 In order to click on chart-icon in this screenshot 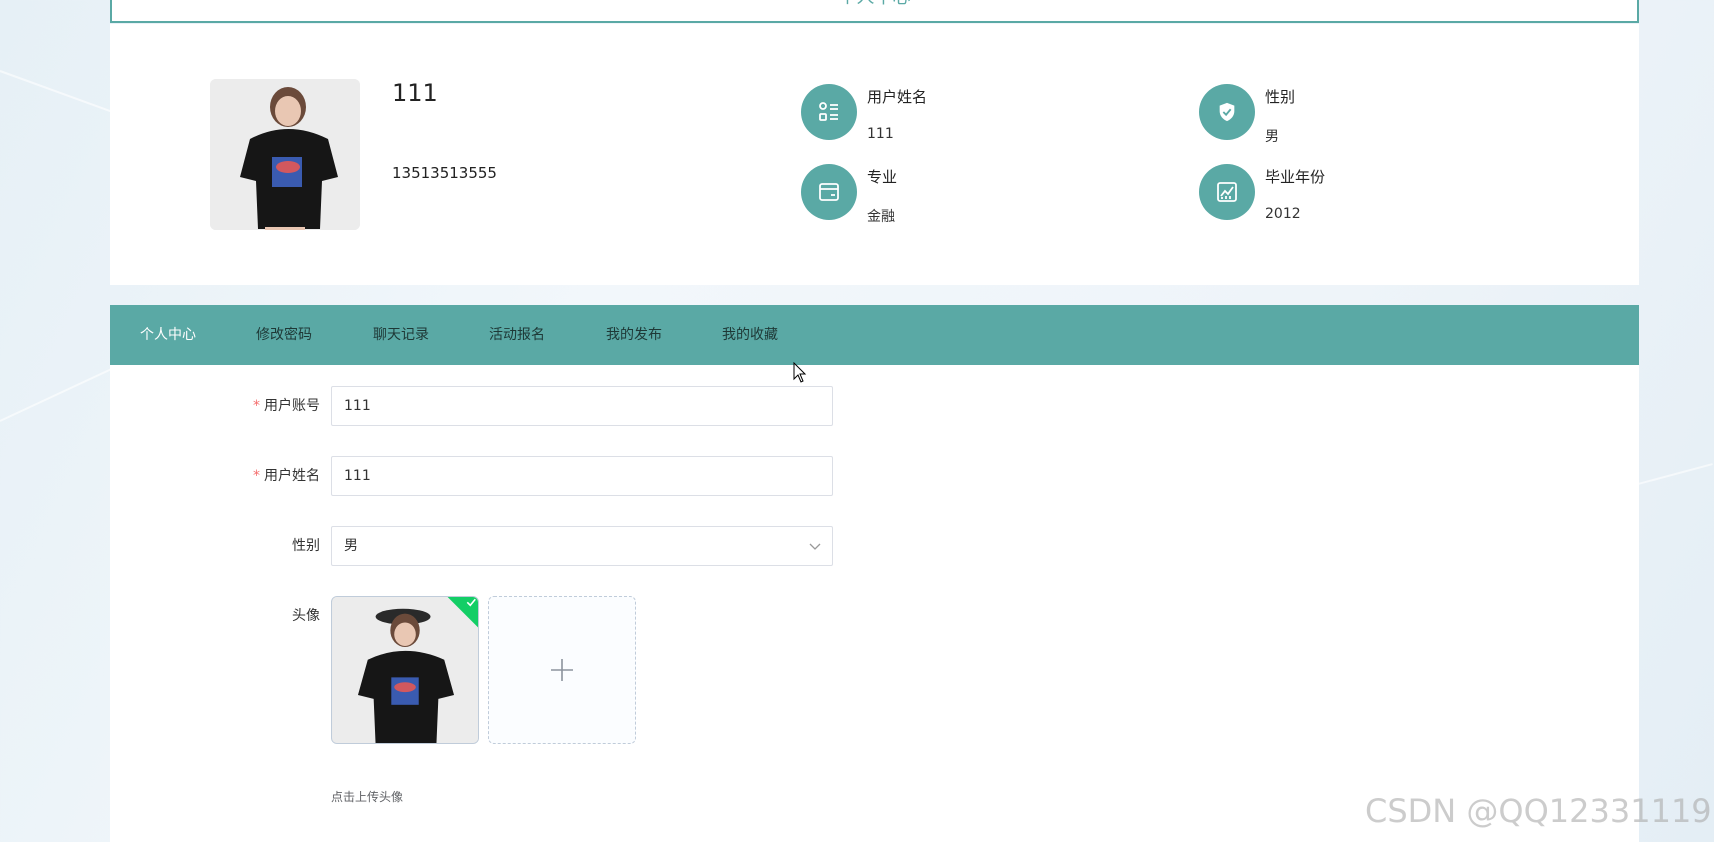, I will do `click(1227, 192)`.